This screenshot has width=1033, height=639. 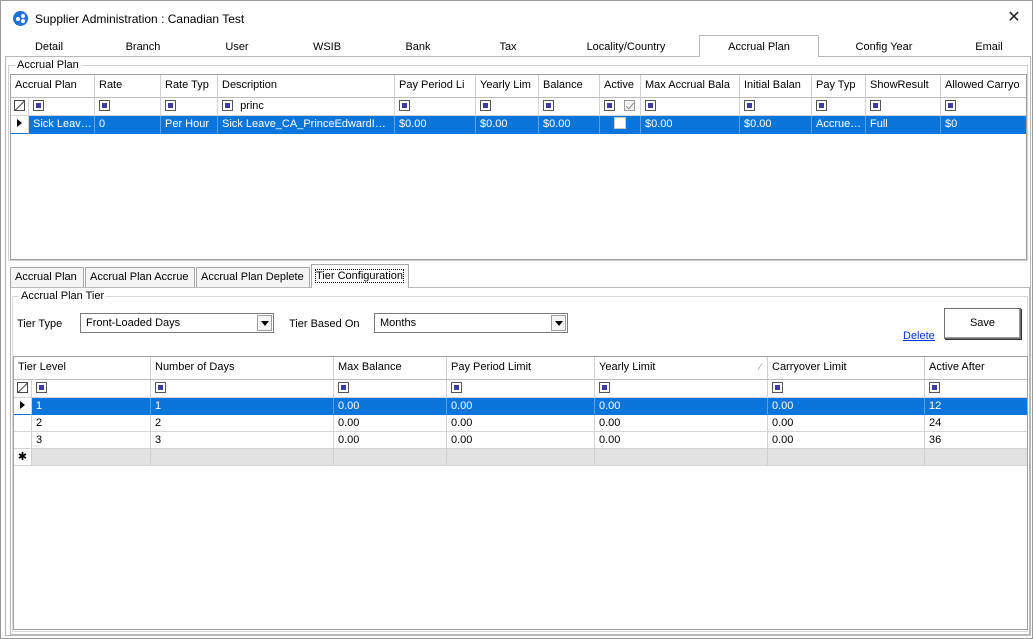 I want to click on col-tier-level: Tier Level, so click(x=82, y=368).